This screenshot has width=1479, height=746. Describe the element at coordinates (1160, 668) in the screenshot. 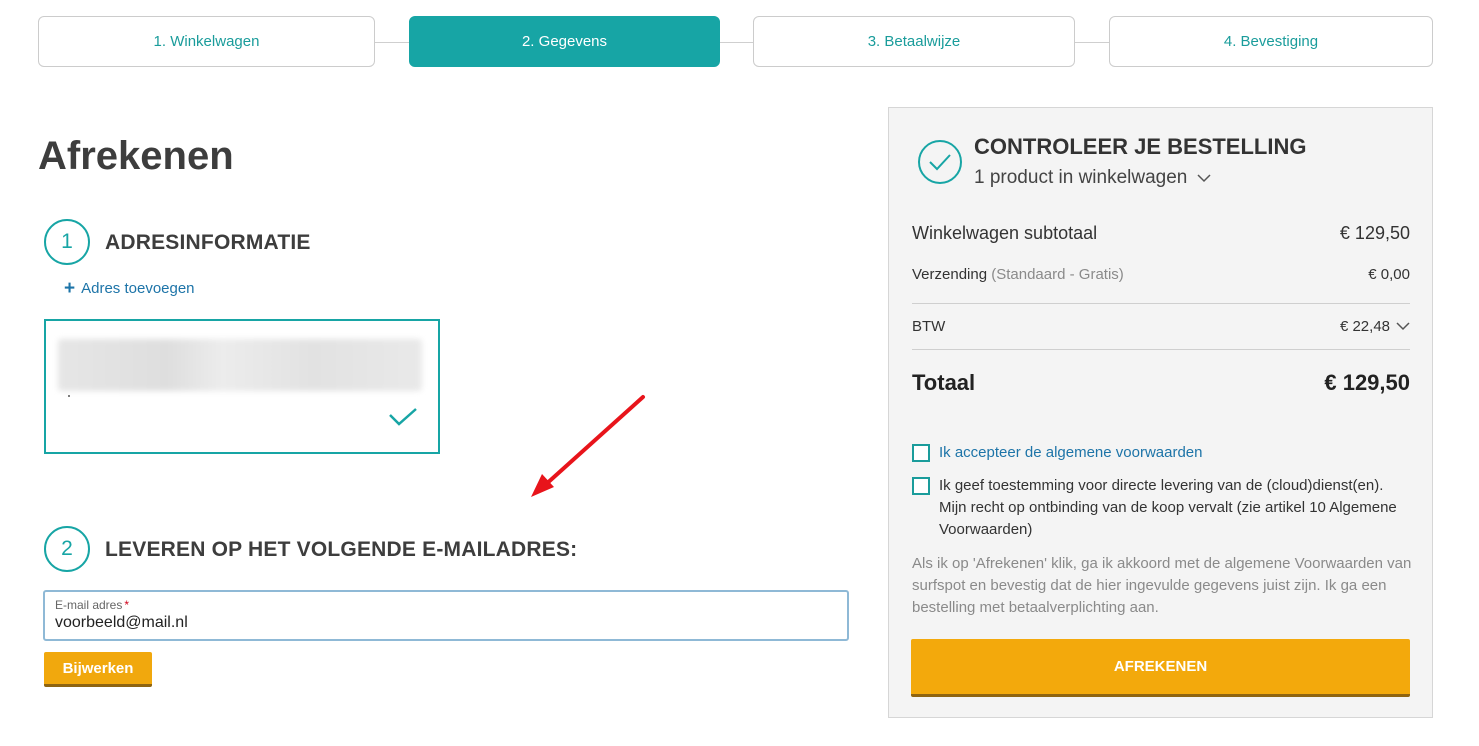

I see `checkout-button: AFREKENEN` at that location.